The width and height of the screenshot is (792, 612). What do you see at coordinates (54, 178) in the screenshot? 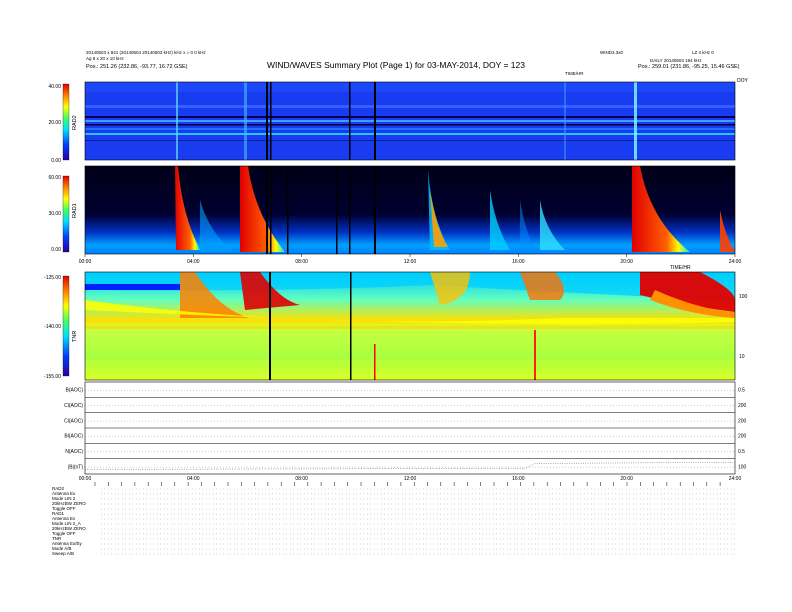
I see `rad1-cb-tick-0: 60.00` at bounding box center [54, 178].